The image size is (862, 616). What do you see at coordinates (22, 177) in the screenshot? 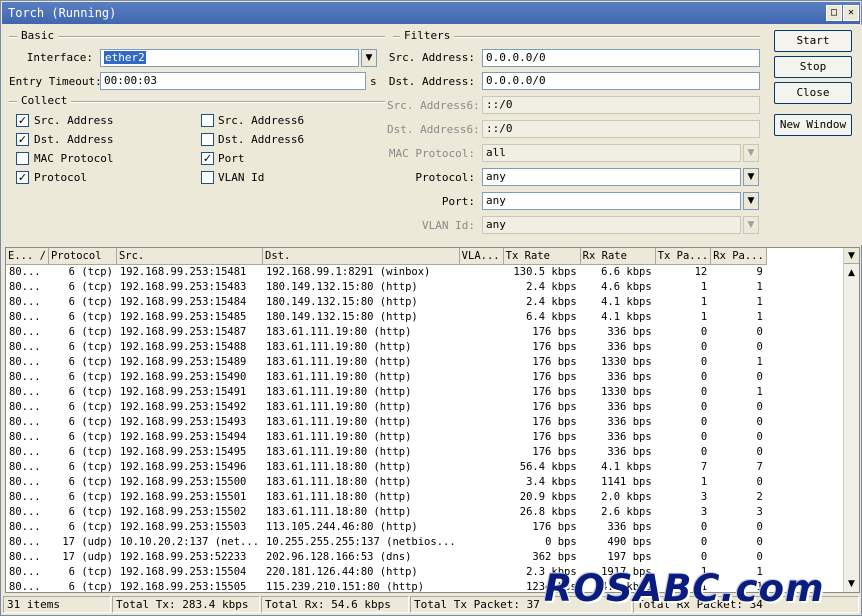
I see `collect-protocol-checkbox: ✓` at bounding box center [22, 177].